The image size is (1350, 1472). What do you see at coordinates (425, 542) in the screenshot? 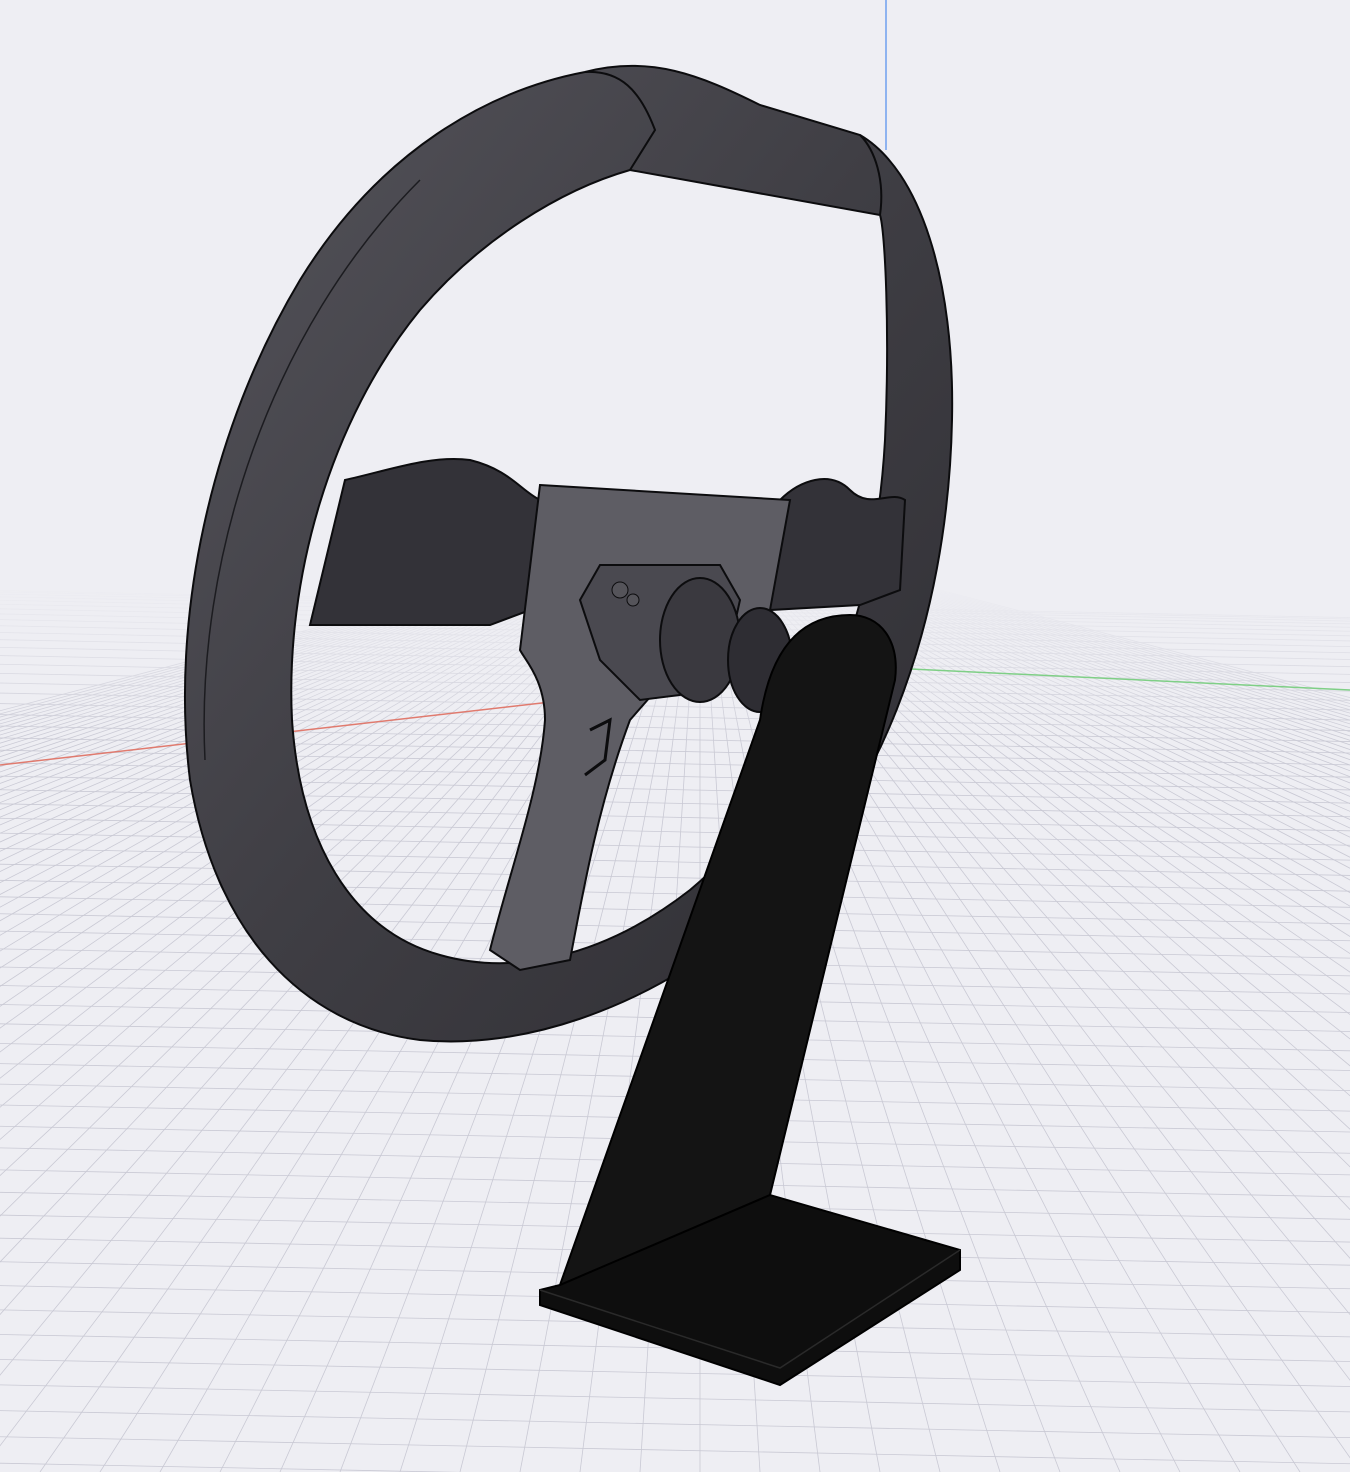
I see `left-spoke-grip` at bounding box center [425, 542].